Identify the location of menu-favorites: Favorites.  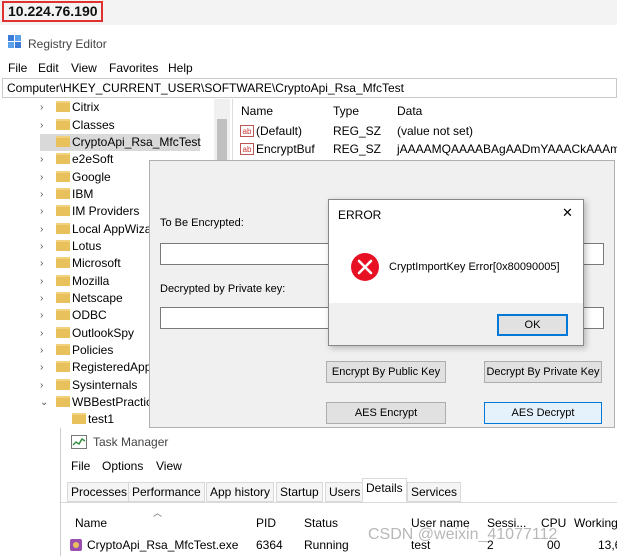
(133, 68).